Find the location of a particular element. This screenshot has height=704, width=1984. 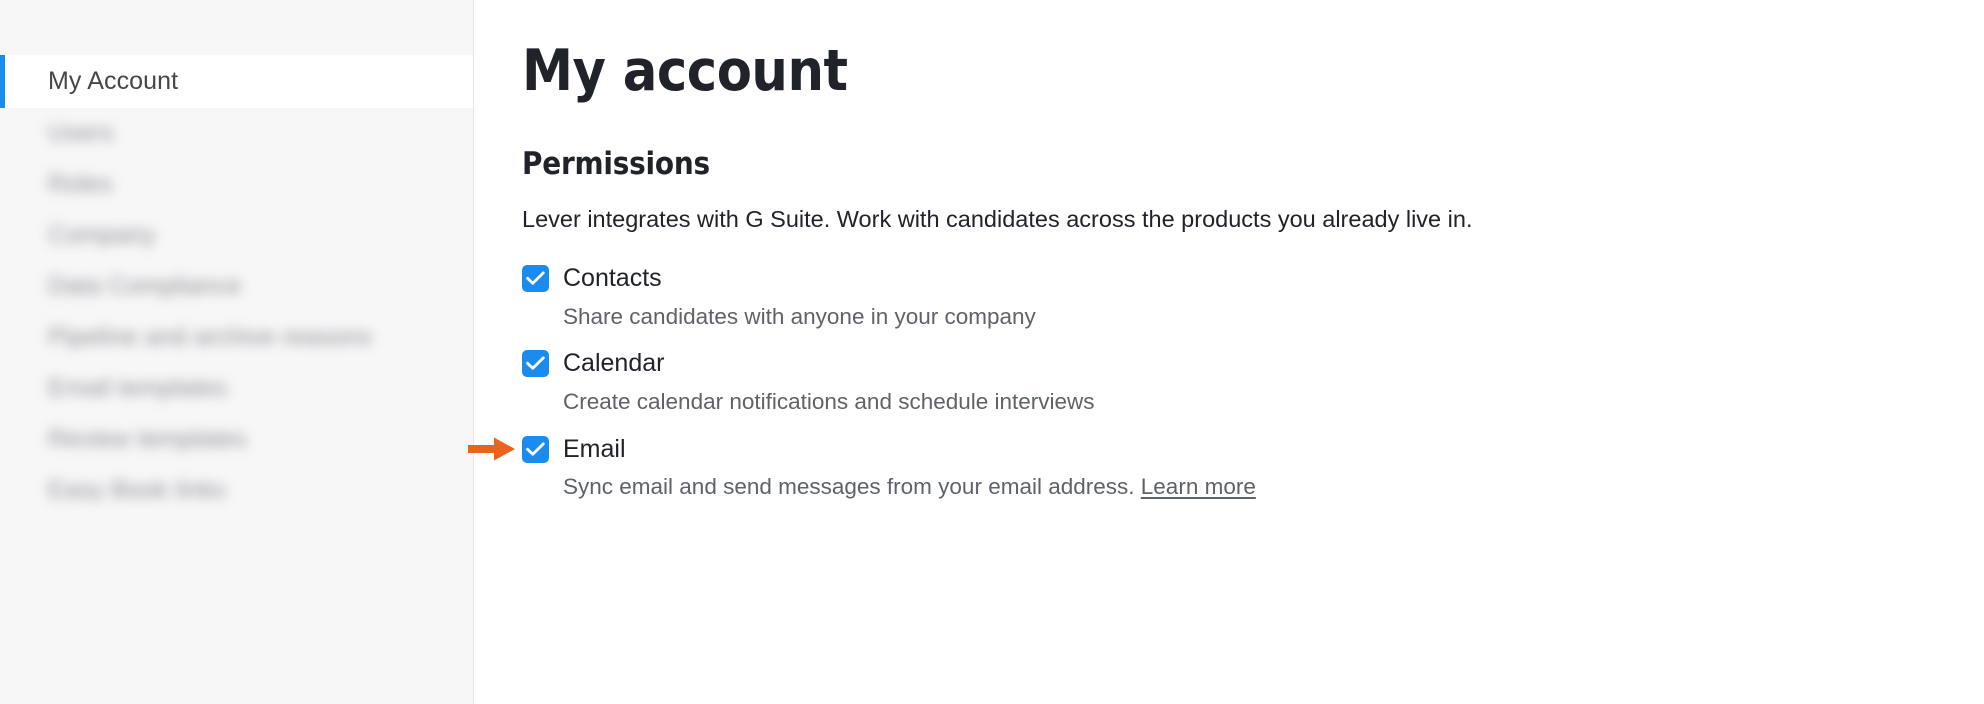

sidebar-item-pipeline-and-archive-reasons: Pipeline and archive reasons is located at coordinates (236, 337).